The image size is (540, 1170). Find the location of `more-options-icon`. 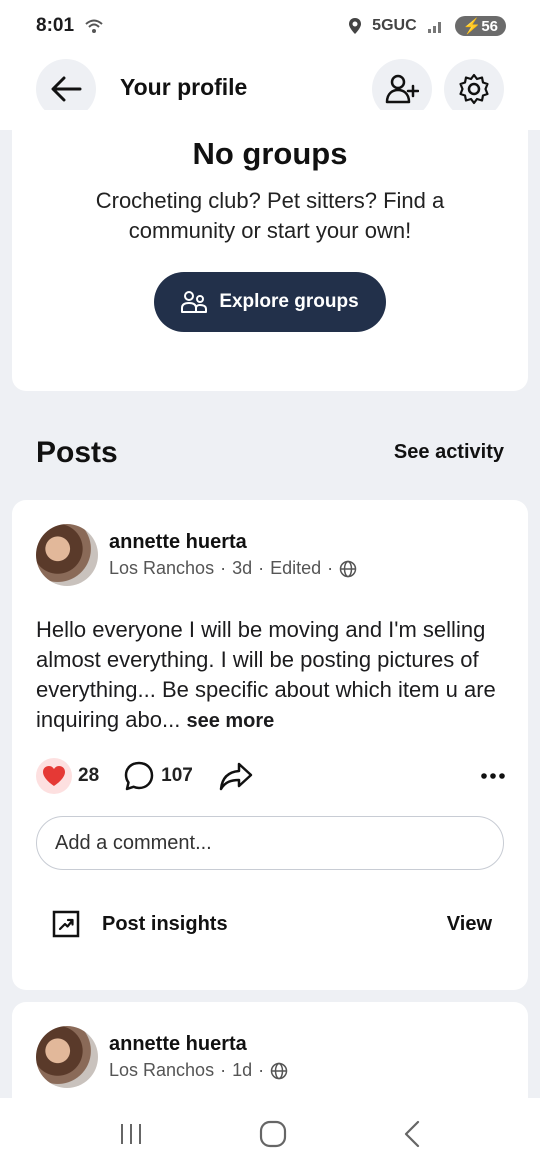

more-options-icon is located at coordinates (493, 776).